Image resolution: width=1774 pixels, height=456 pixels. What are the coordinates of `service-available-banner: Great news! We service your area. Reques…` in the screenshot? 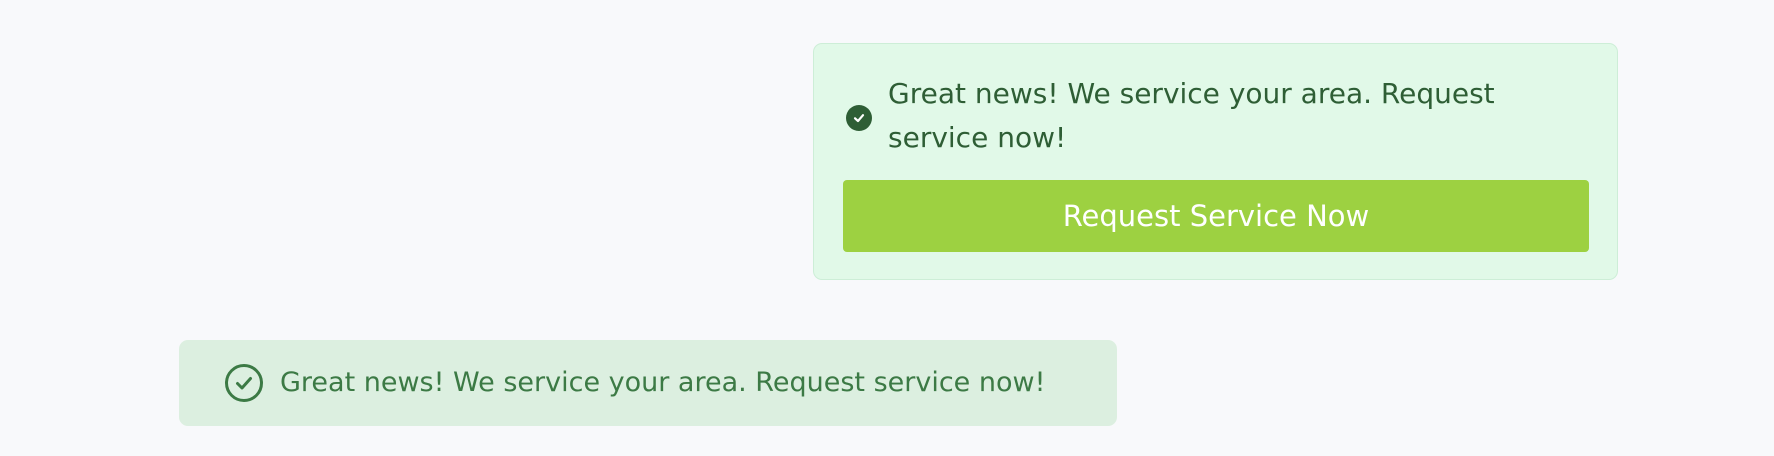 It's located at (648, 383).